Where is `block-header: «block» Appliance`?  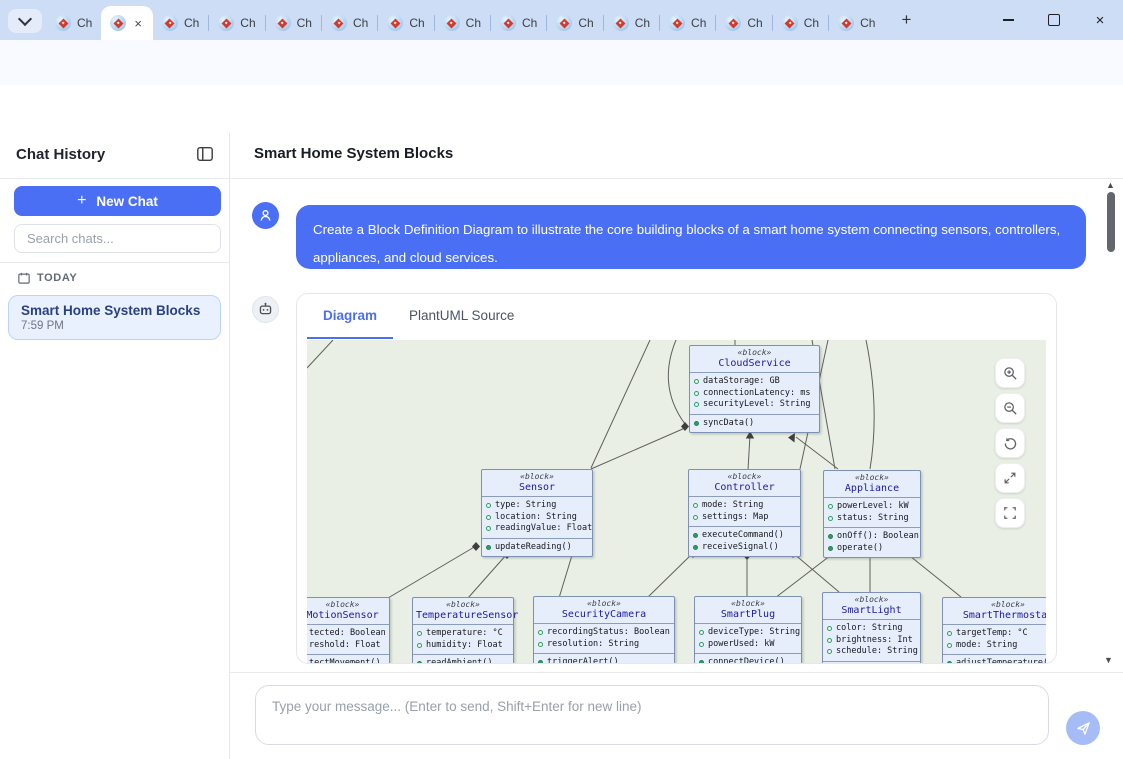 block-header: «block» Appliance is located at coordinates (872, 484).